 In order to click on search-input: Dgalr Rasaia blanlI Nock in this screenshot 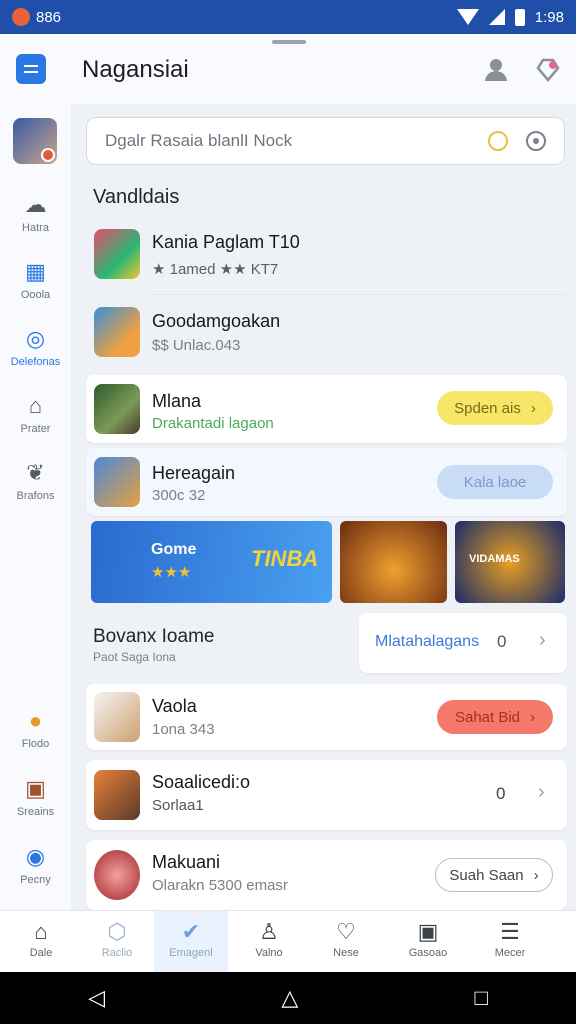, I will do `click(325, 141)`.